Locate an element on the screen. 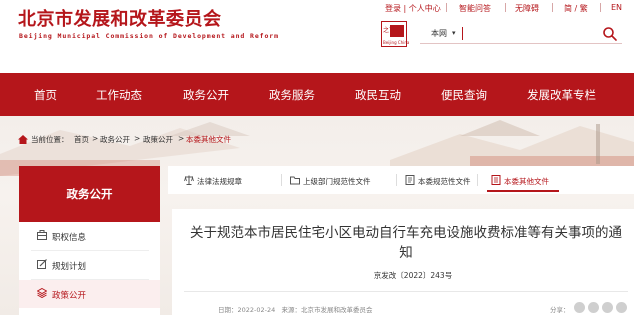  tab-superior-normative-docs: 上级部门规范性文件 is located at coordinates (342, 180).